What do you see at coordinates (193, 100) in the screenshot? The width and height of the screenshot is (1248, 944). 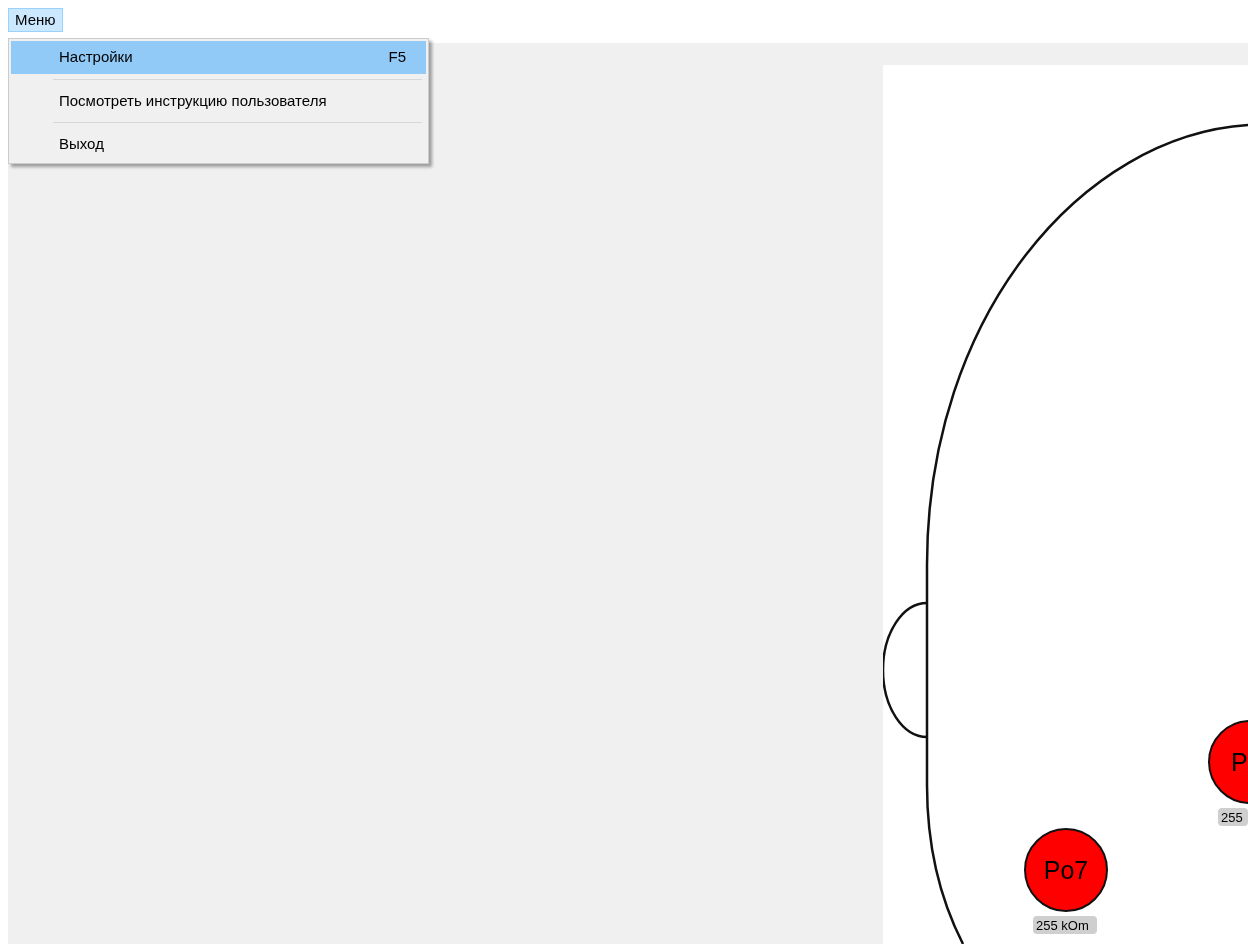 I see `menu-item-label: Посмотреть инструкцию пользователя` at bounding box center [193, 100].